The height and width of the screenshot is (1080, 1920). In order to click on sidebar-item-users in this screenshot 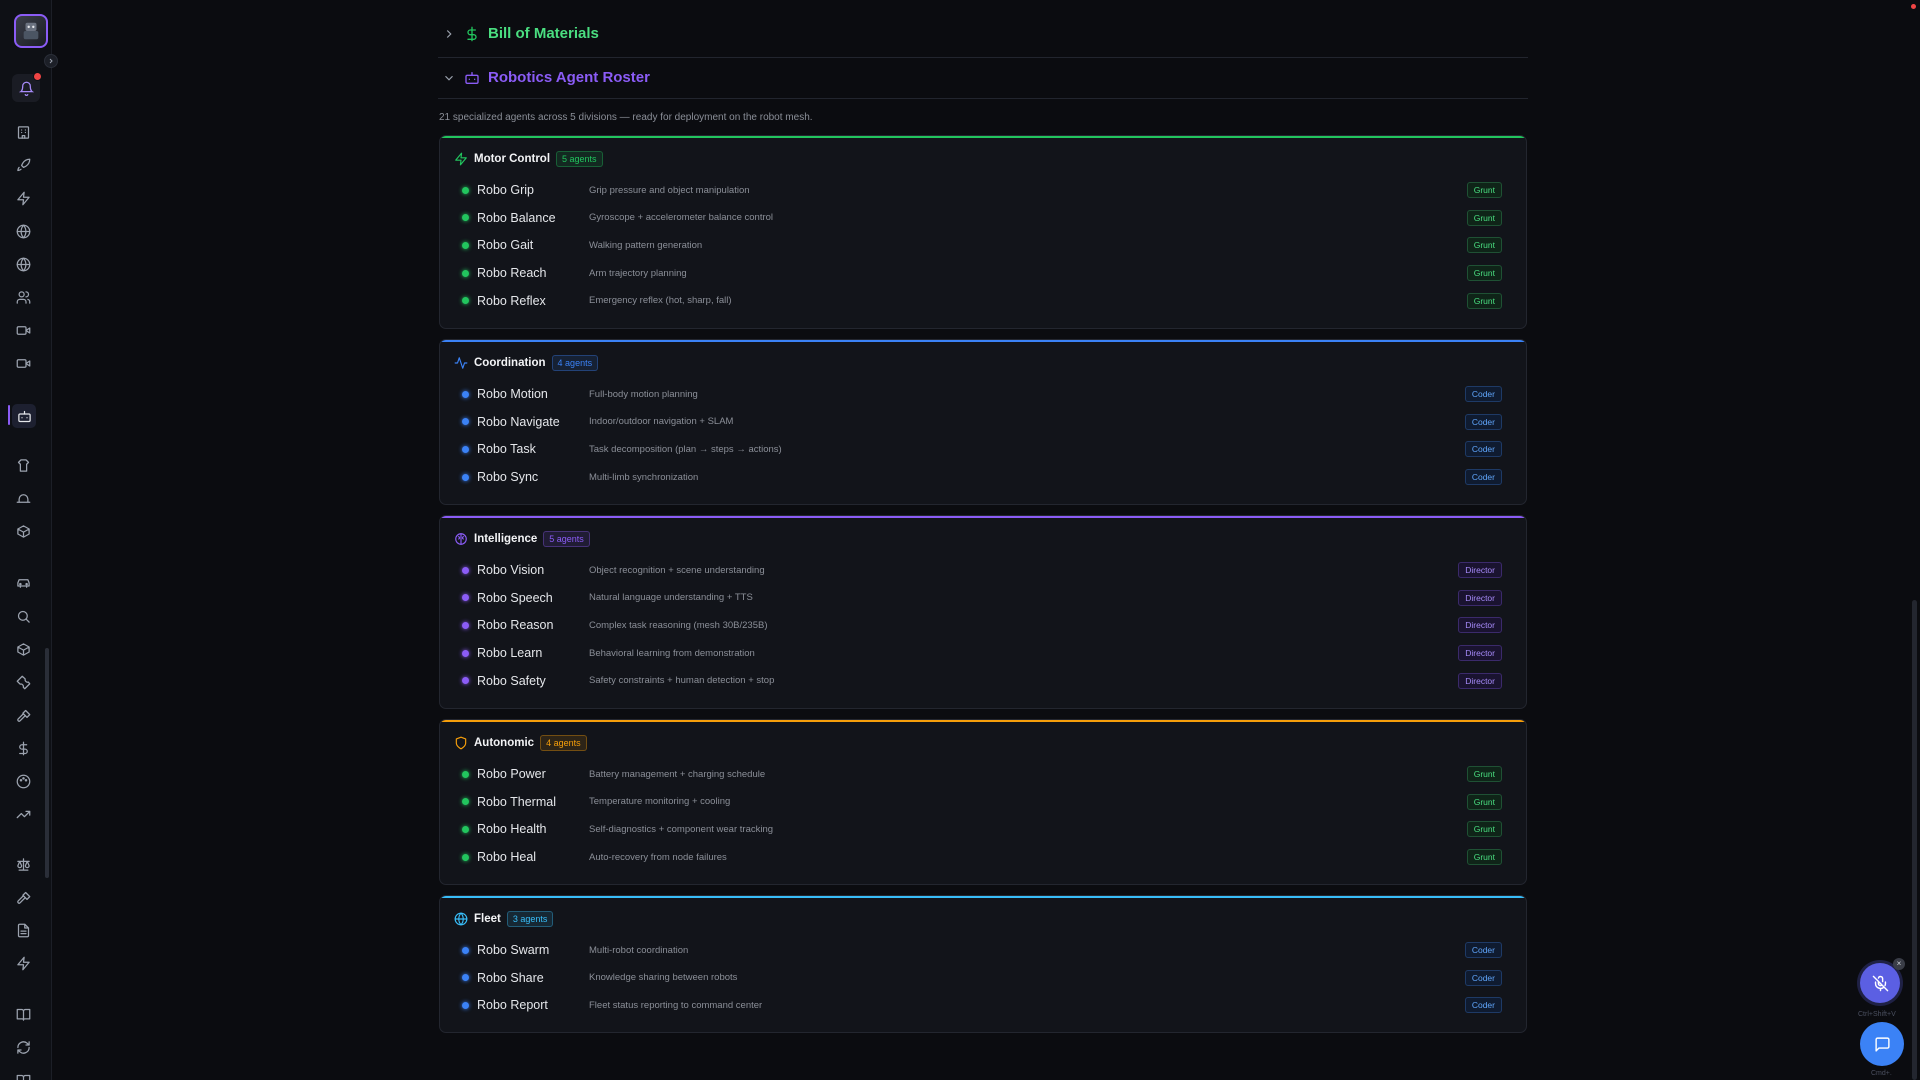, I will do `click(23, 297)`.